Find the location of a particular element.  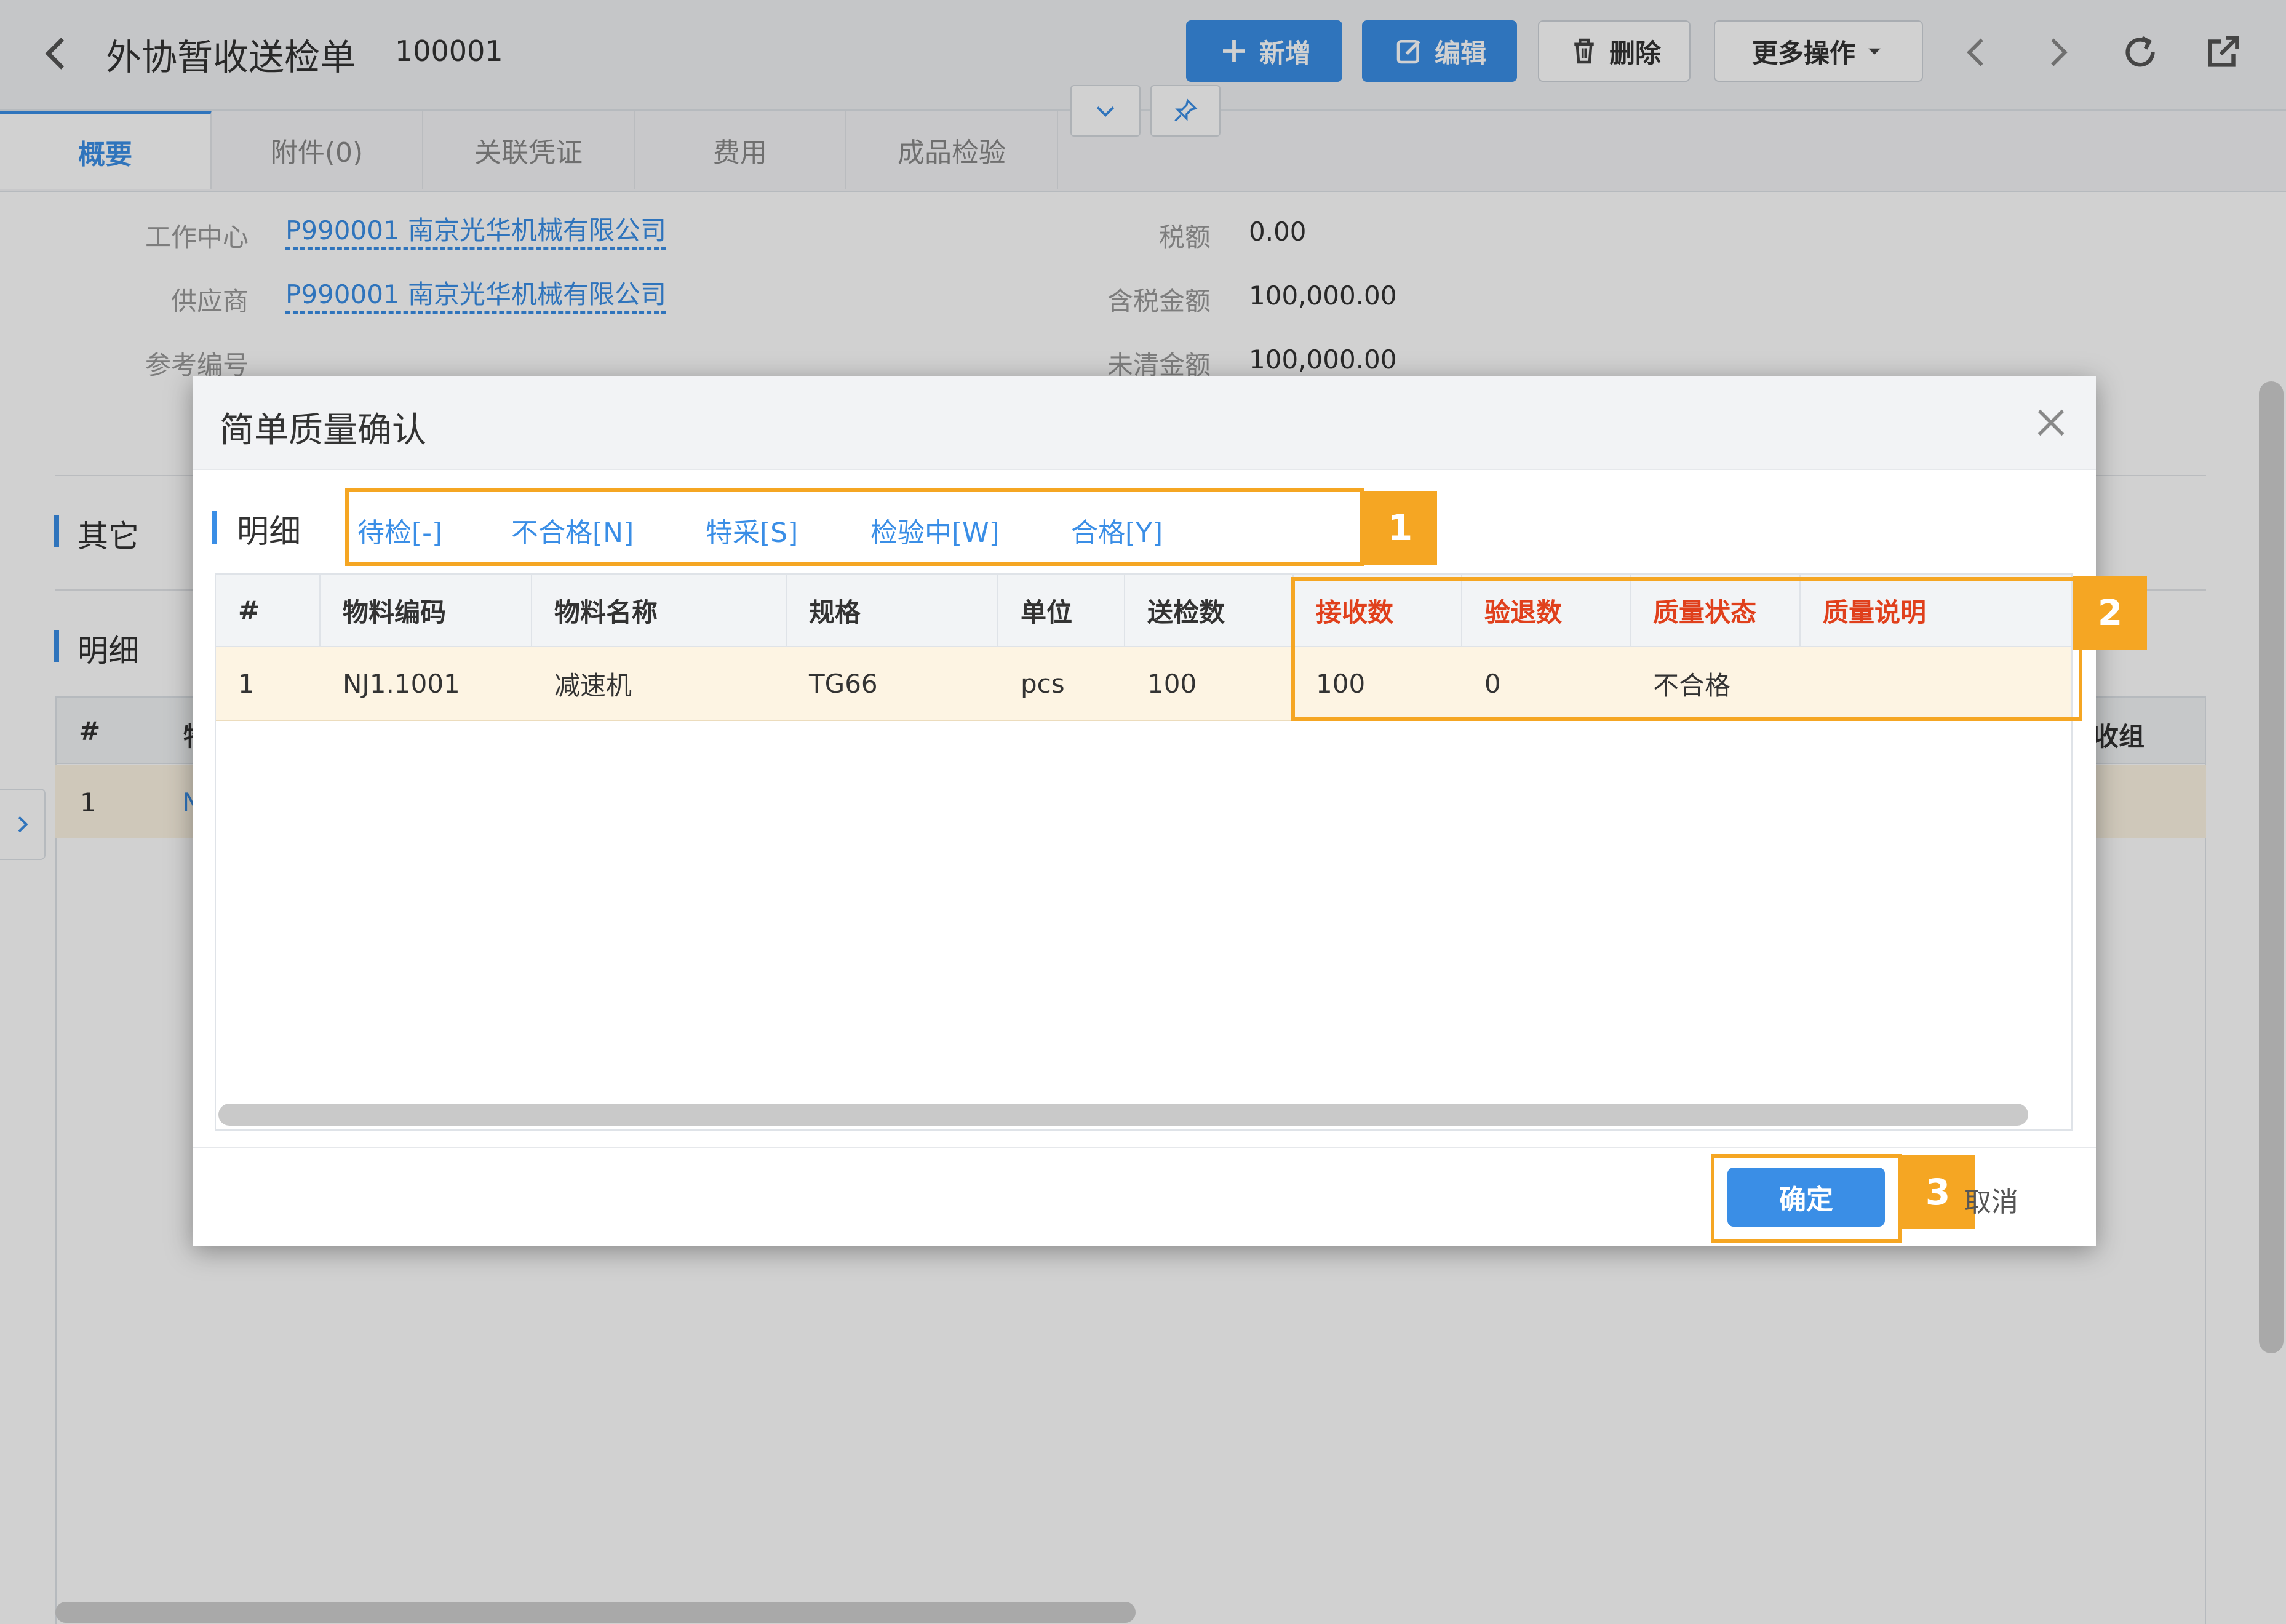

col-spec: 规格 is located at coordinates (892, 610).